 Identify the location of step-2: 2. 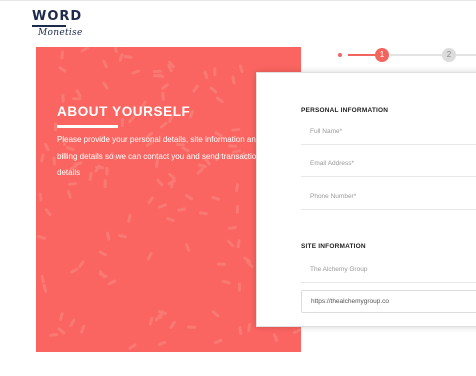
(449, 55).